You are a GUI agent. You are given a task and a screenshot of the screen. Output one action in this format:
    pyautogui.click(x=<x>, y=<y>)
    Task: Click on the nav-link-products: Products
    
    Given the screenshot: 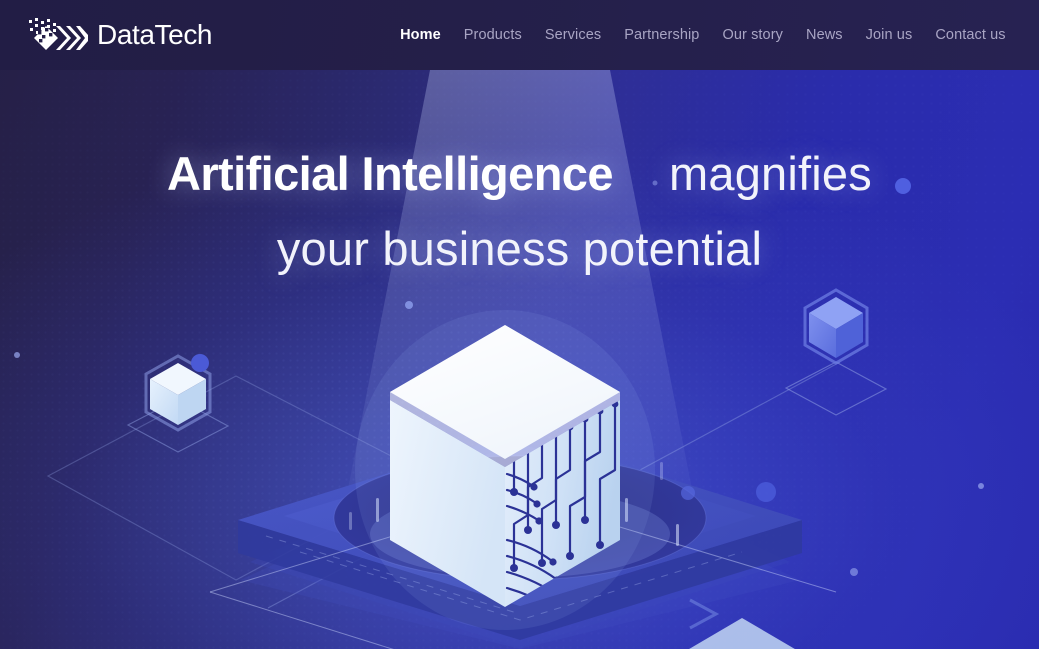 What is the action you would take?
    pyautogui.click(x=493, y=35)
    